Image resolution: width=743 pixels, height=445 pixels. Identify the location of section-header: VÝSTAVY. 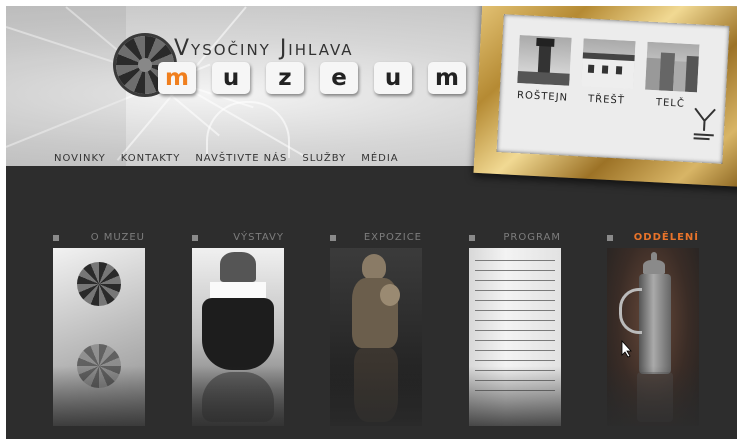
(238, 239).